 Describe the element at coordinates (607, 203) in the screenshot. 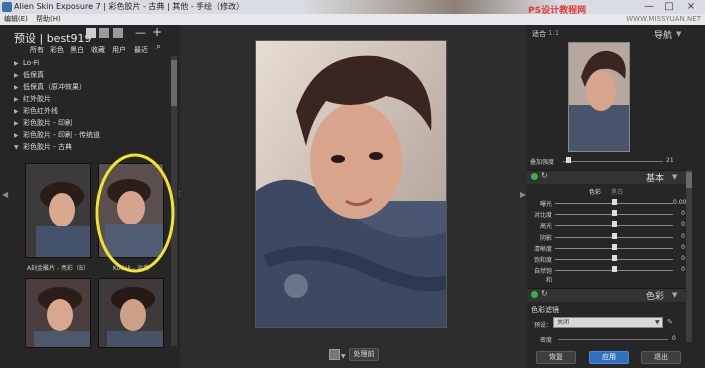

I see `adjustment-slider-row: 曝光 0.00` at that location.